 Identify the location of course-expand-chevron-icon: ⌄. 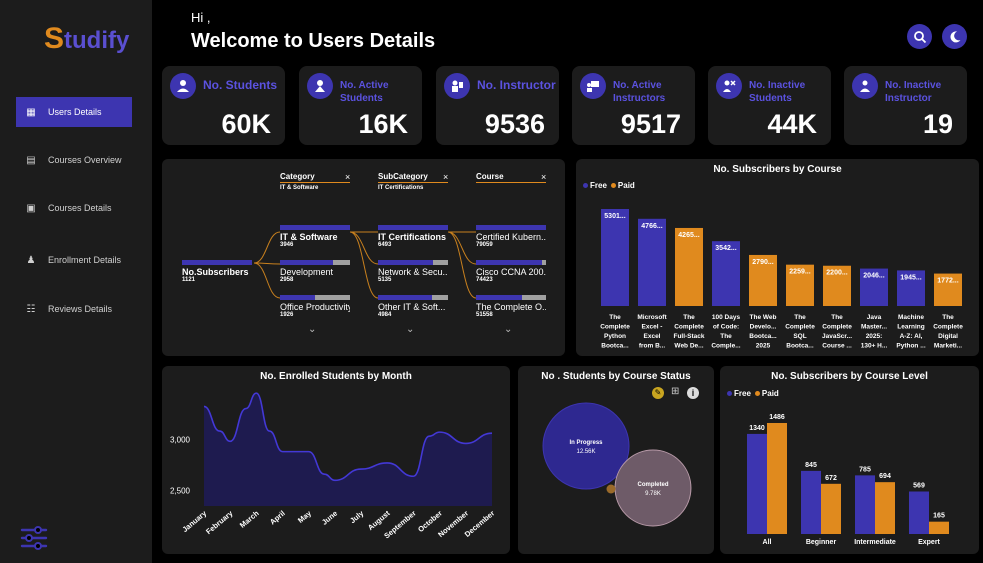
(508, 329).